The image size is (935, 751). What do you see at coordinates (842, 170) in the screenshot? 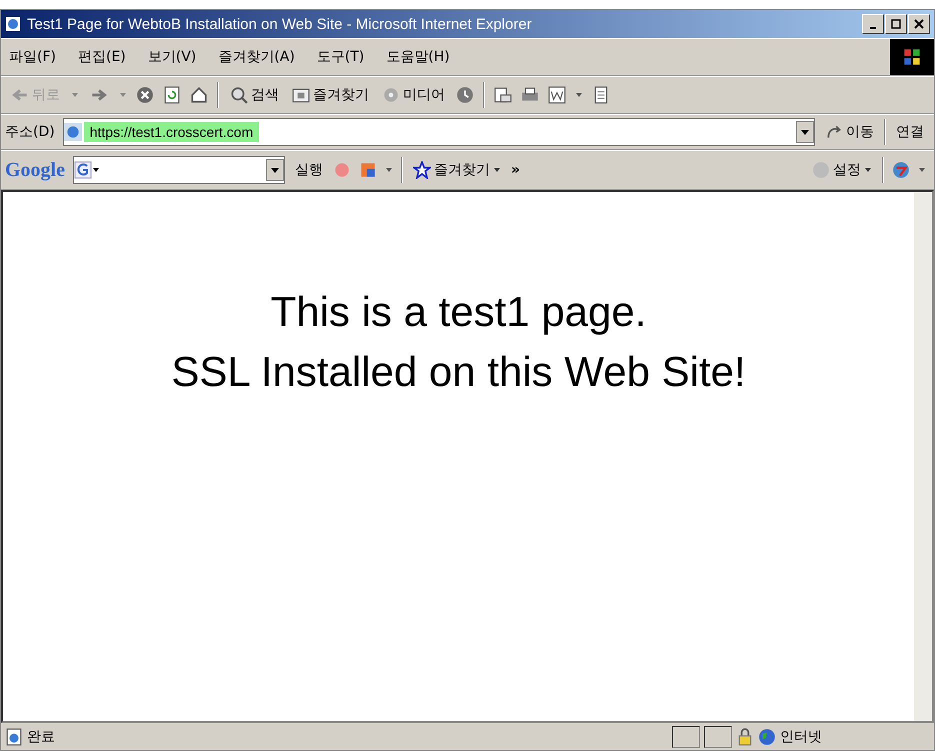
I see `settings-button: 설정` at bounding box center [842, 170].